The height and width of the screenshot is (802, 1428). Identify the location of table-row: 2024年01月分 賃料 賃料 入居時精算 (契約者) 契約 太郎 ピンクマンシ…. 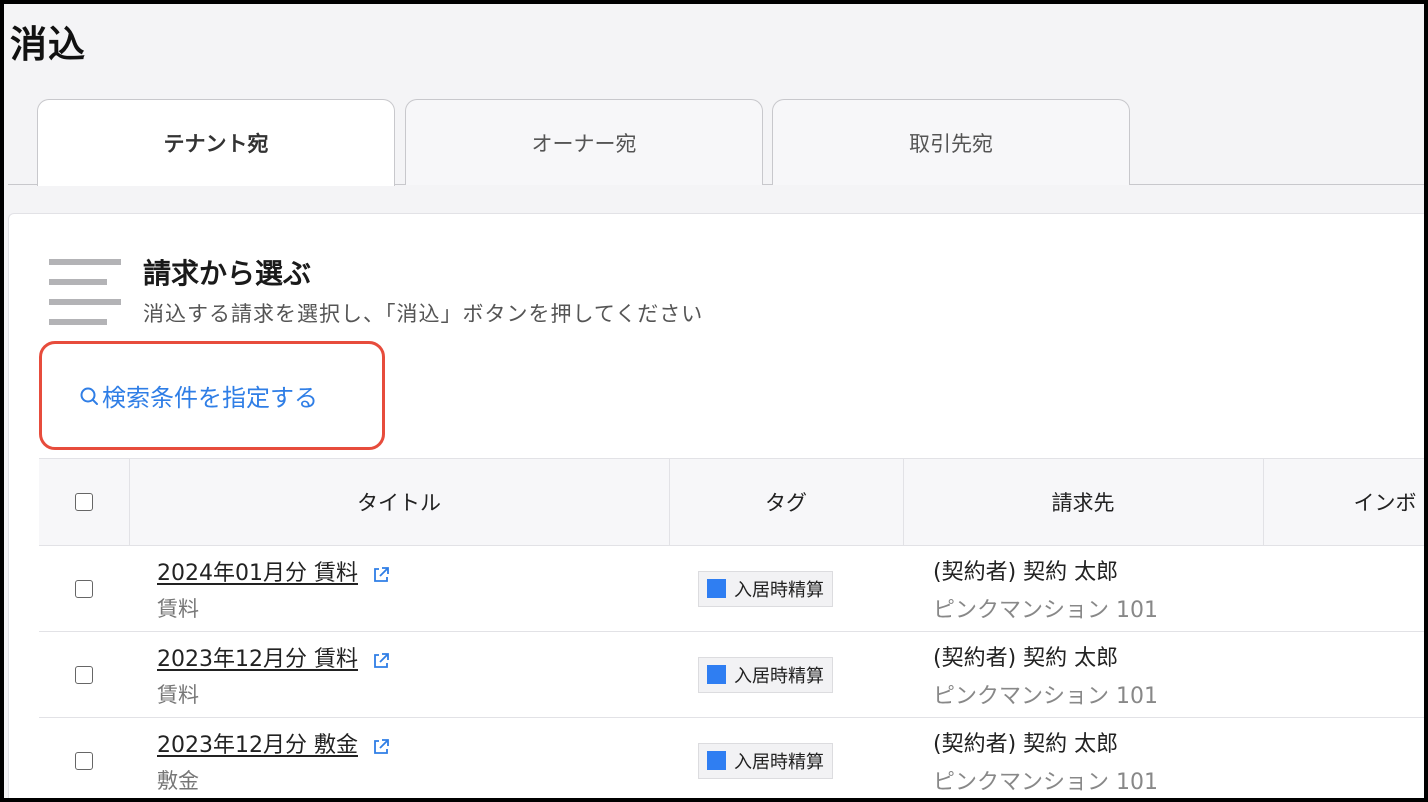
(731, 588).